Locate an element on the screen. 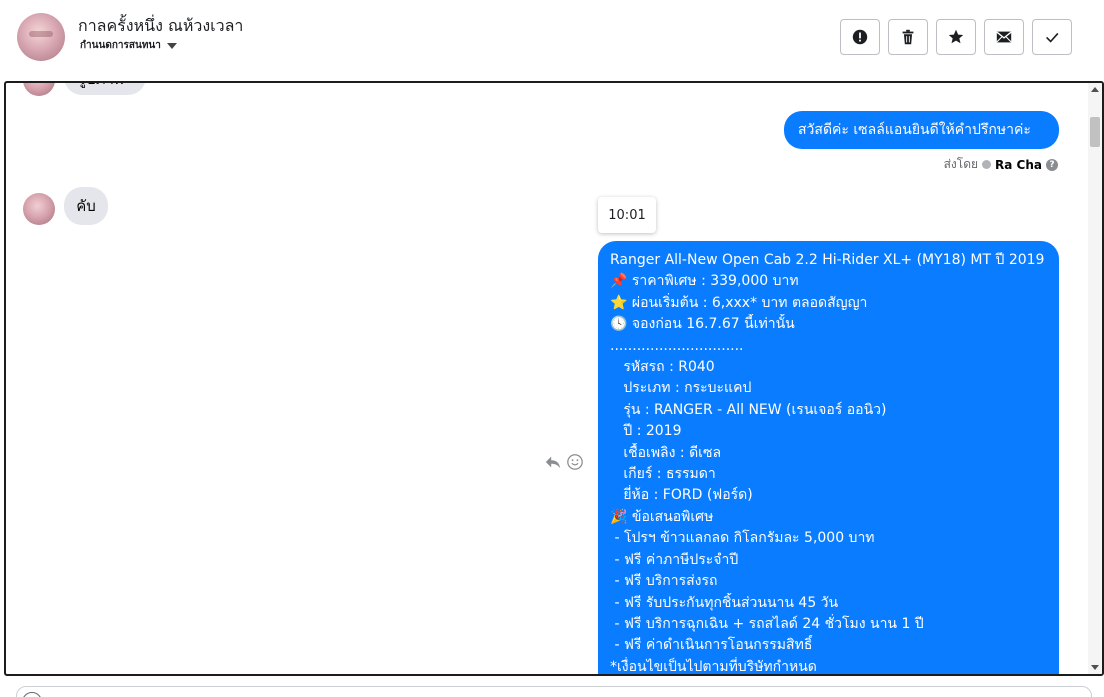 The height and width of the screenshot is (697, 1104). timestamp-text: 10:01 is located at coordinates (627, 215).